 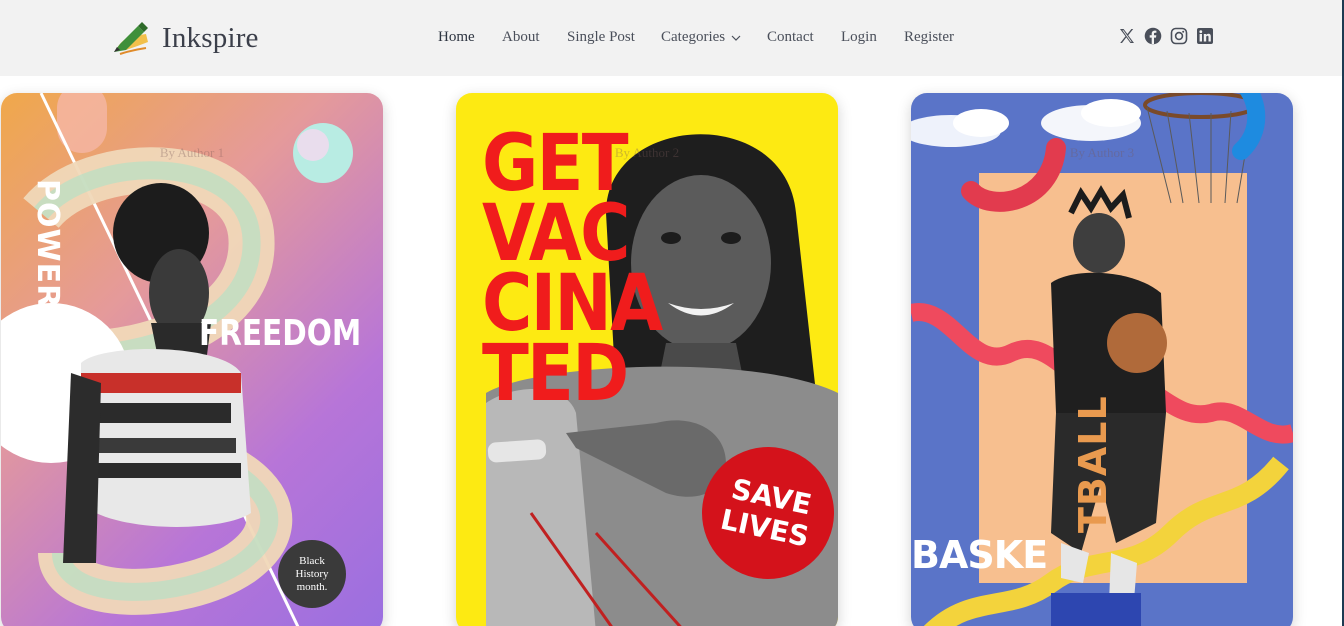 What do you see at coordinates (210, 37) in the screenshot?
I see `brand-name: Inkspire` at bounding box center [210, 37].